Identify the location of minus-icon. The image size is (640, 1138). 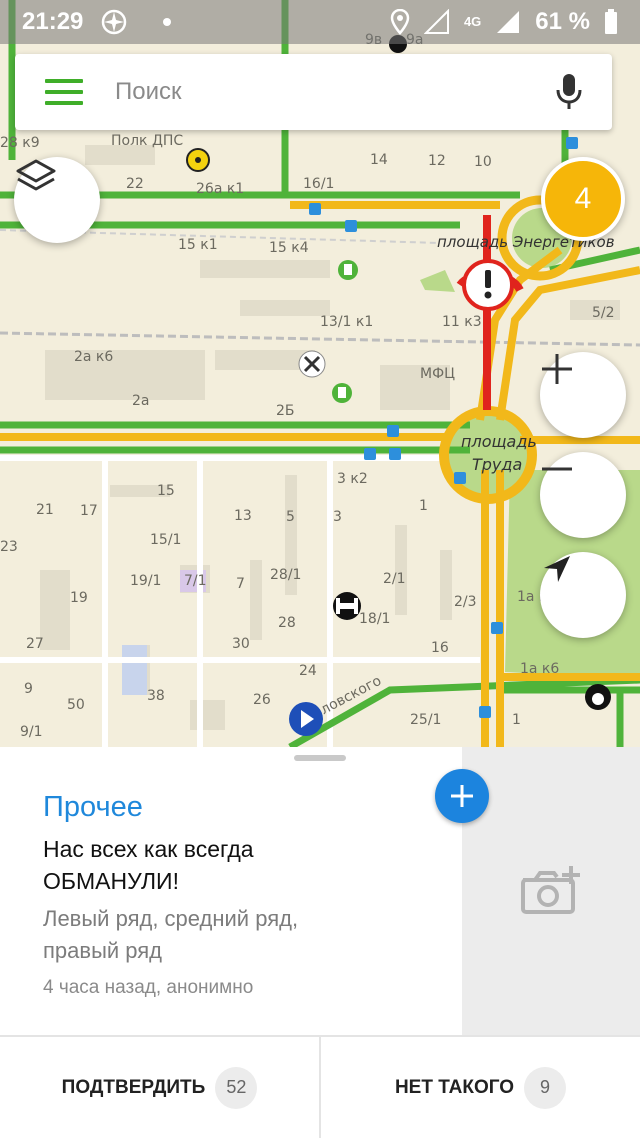
(557, 469).